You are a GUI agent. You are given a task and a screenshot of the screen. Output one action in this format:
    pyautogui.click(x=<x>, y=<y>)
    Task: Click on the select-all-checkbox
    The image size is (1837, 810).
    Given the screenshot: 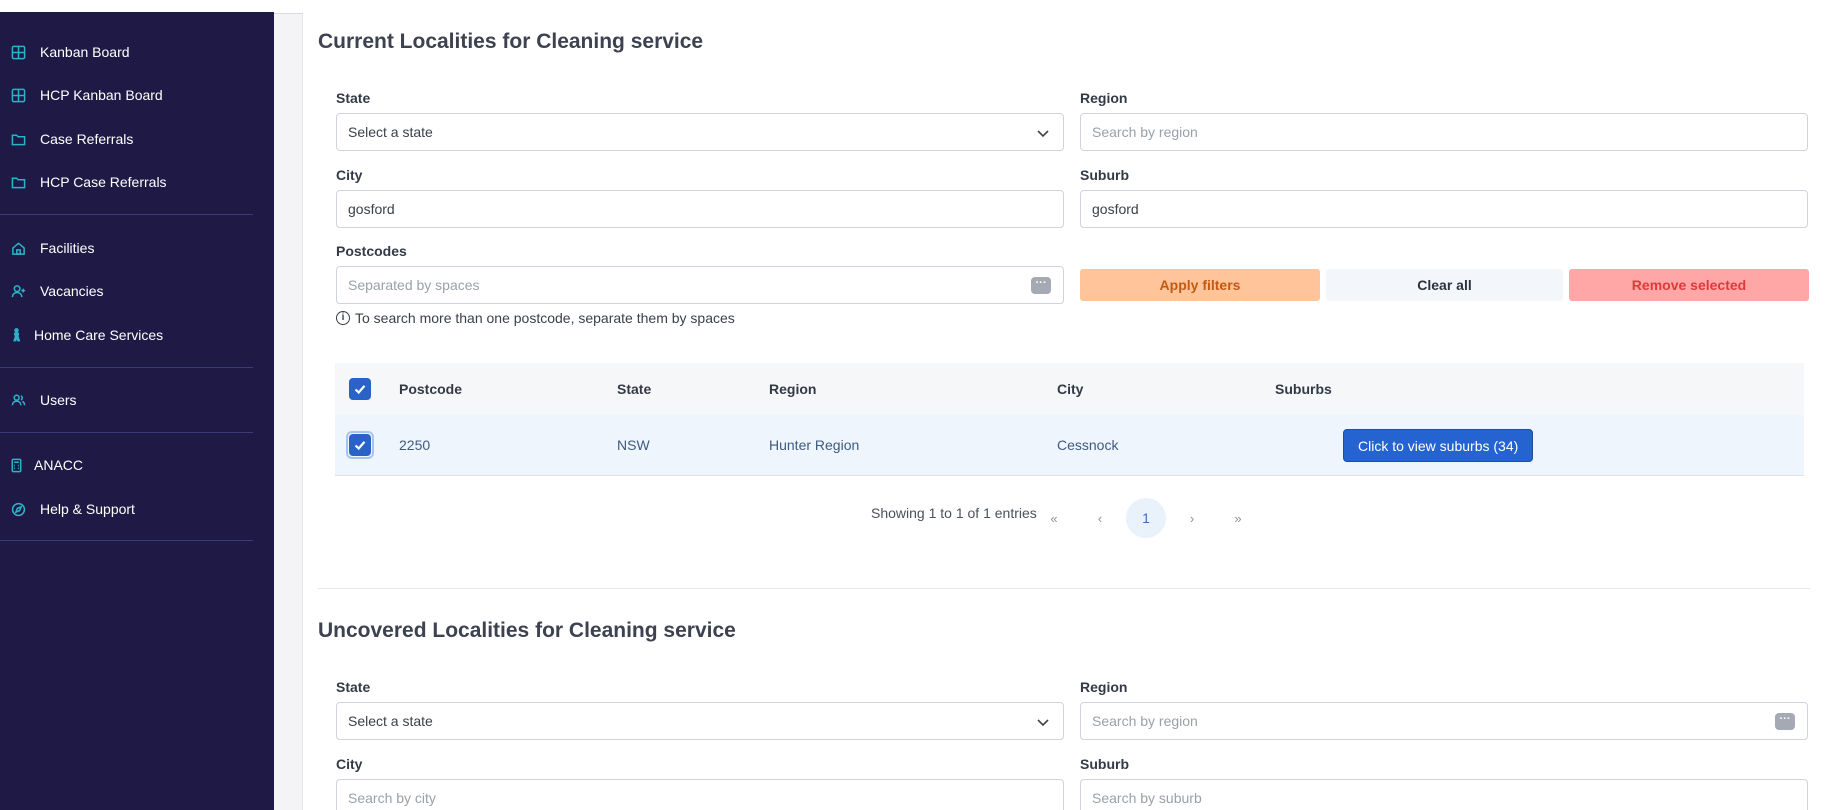 What is the action you would take?
    pyautogui.click(x=360, y=389)
    